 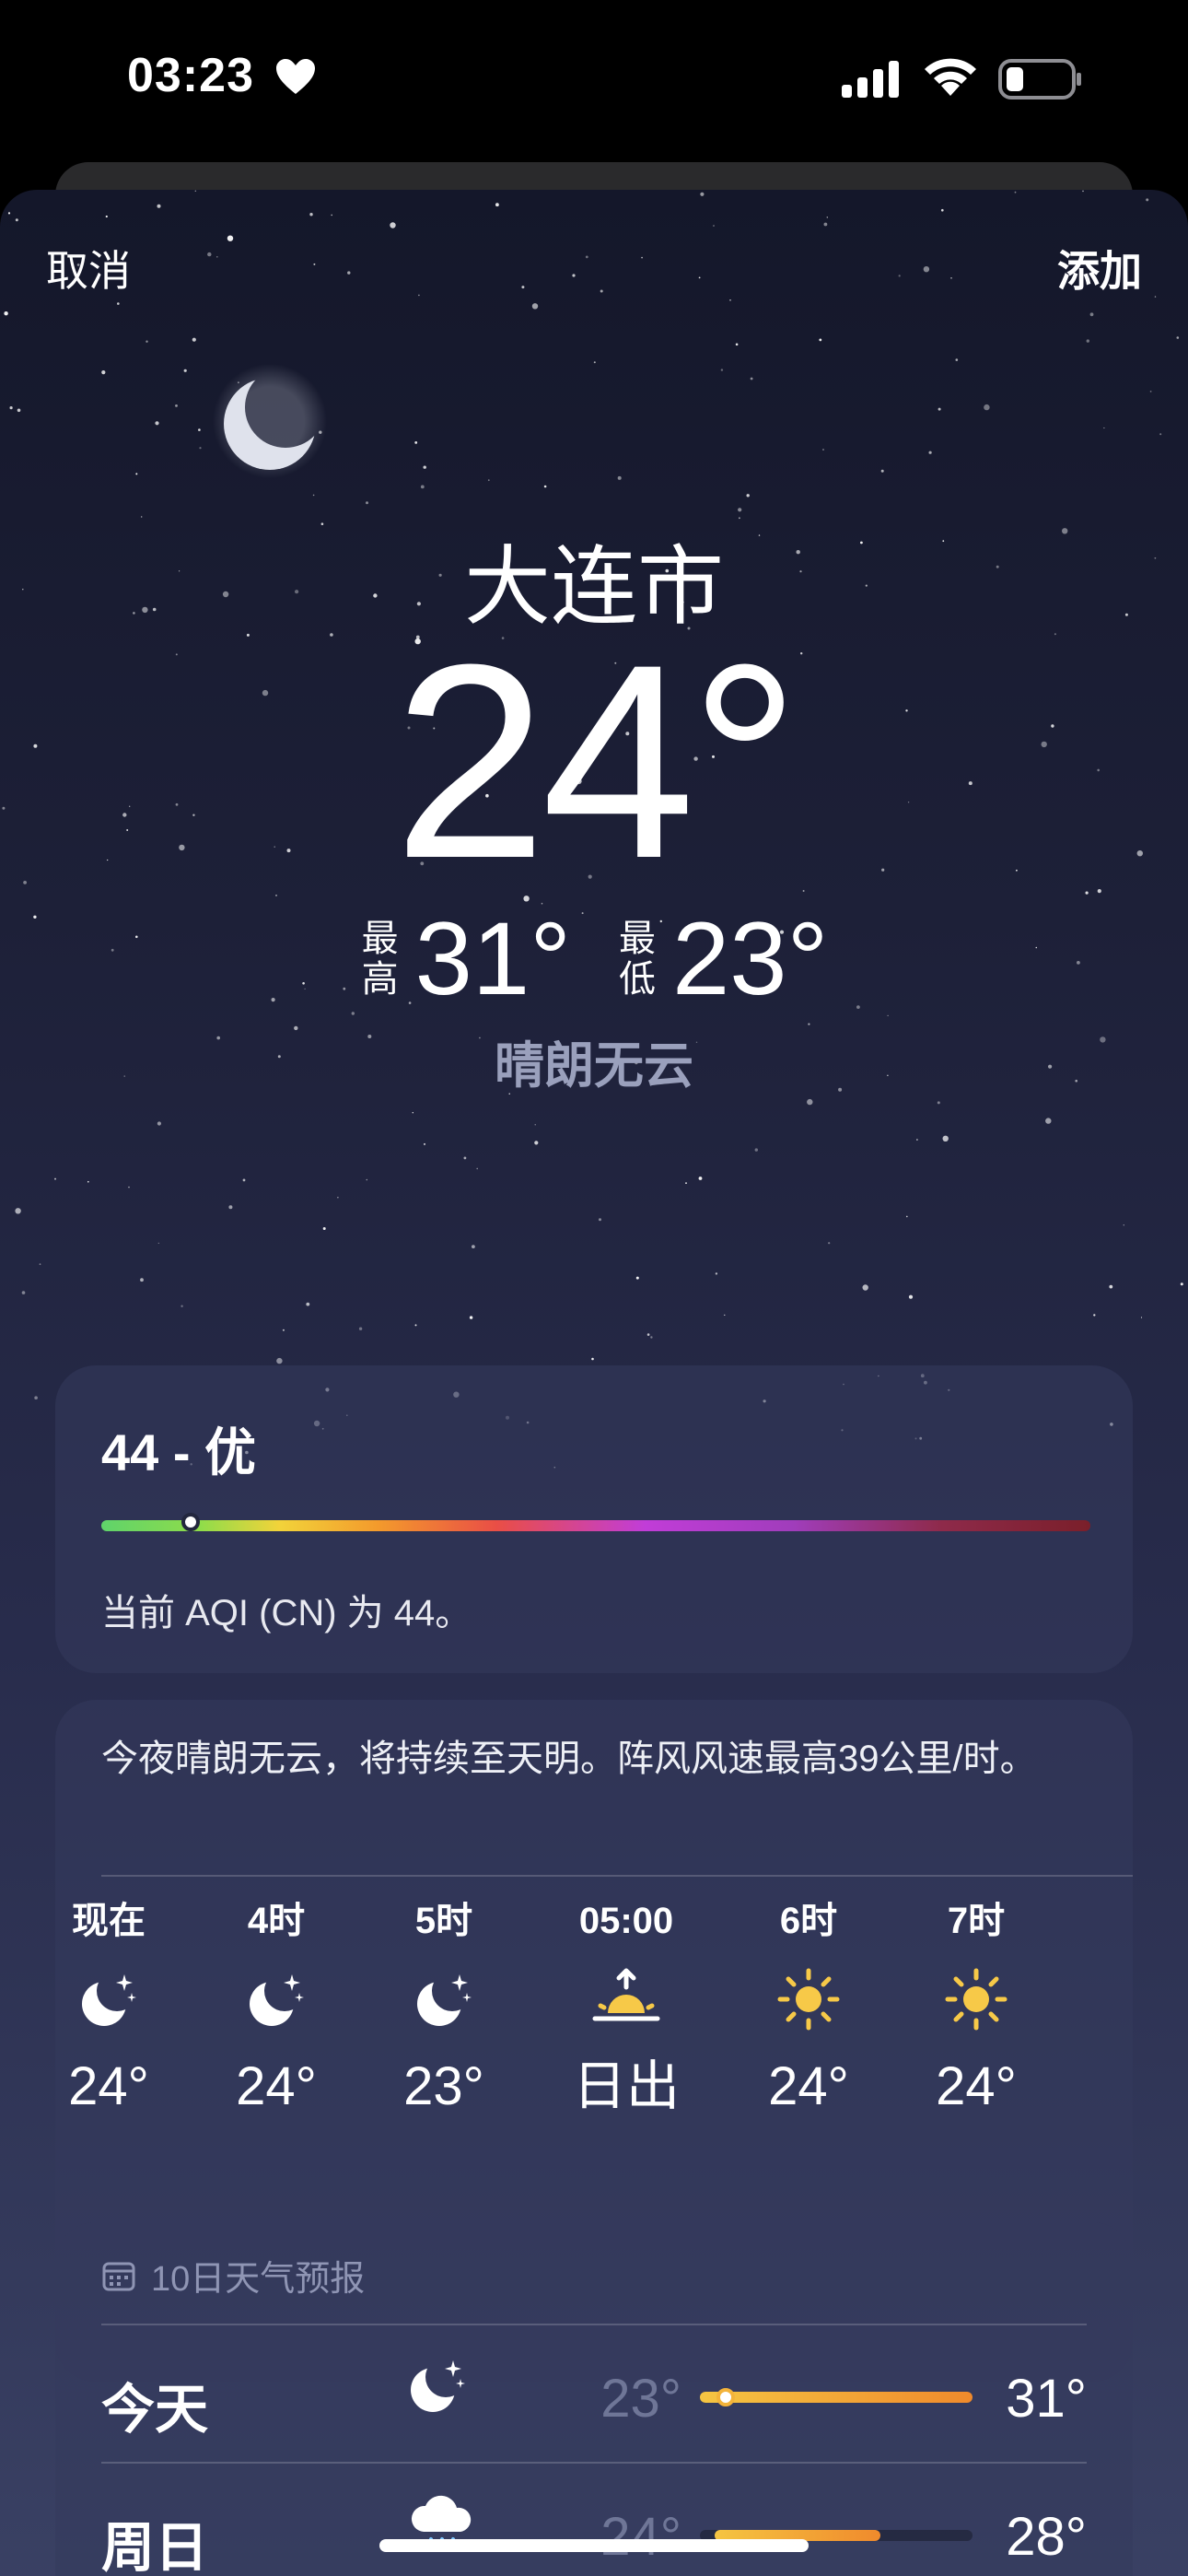 What do you see at coordinates (286, 1613) in the screenshot?
I see `aqi-description: 当前 AQI (CN) 为 44。` at bounding box center [286, 1613].